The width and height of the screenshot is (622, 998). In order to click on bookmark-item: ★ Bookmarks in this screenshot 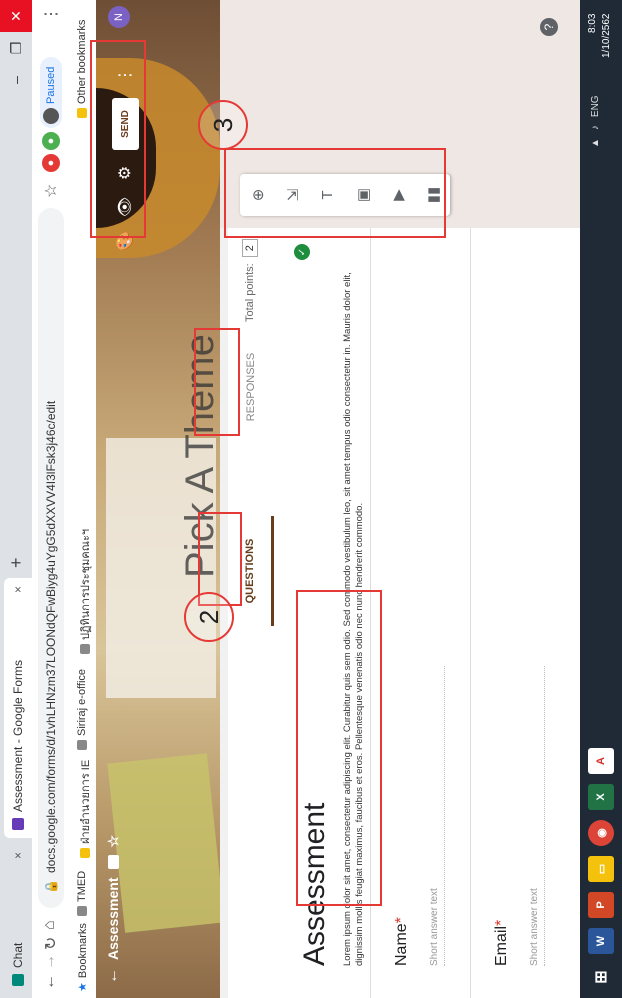, I will do `click(83, 957)`.